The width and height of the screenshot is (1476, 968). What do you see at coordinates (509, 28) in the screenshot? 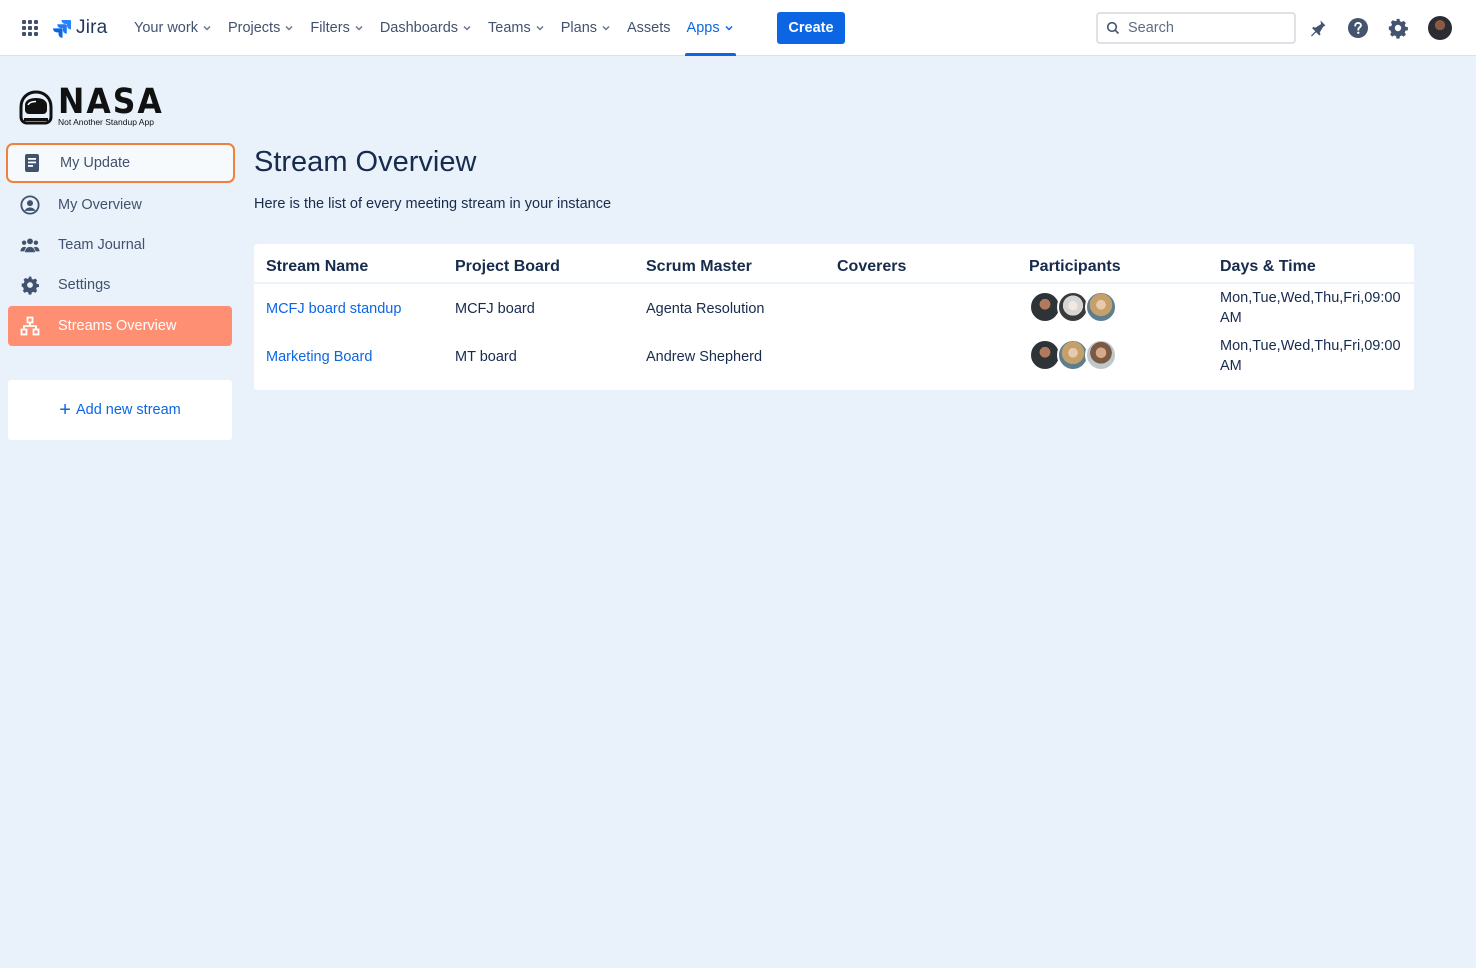
I see `nav-label: Teams` at bounding box center [509, 28].